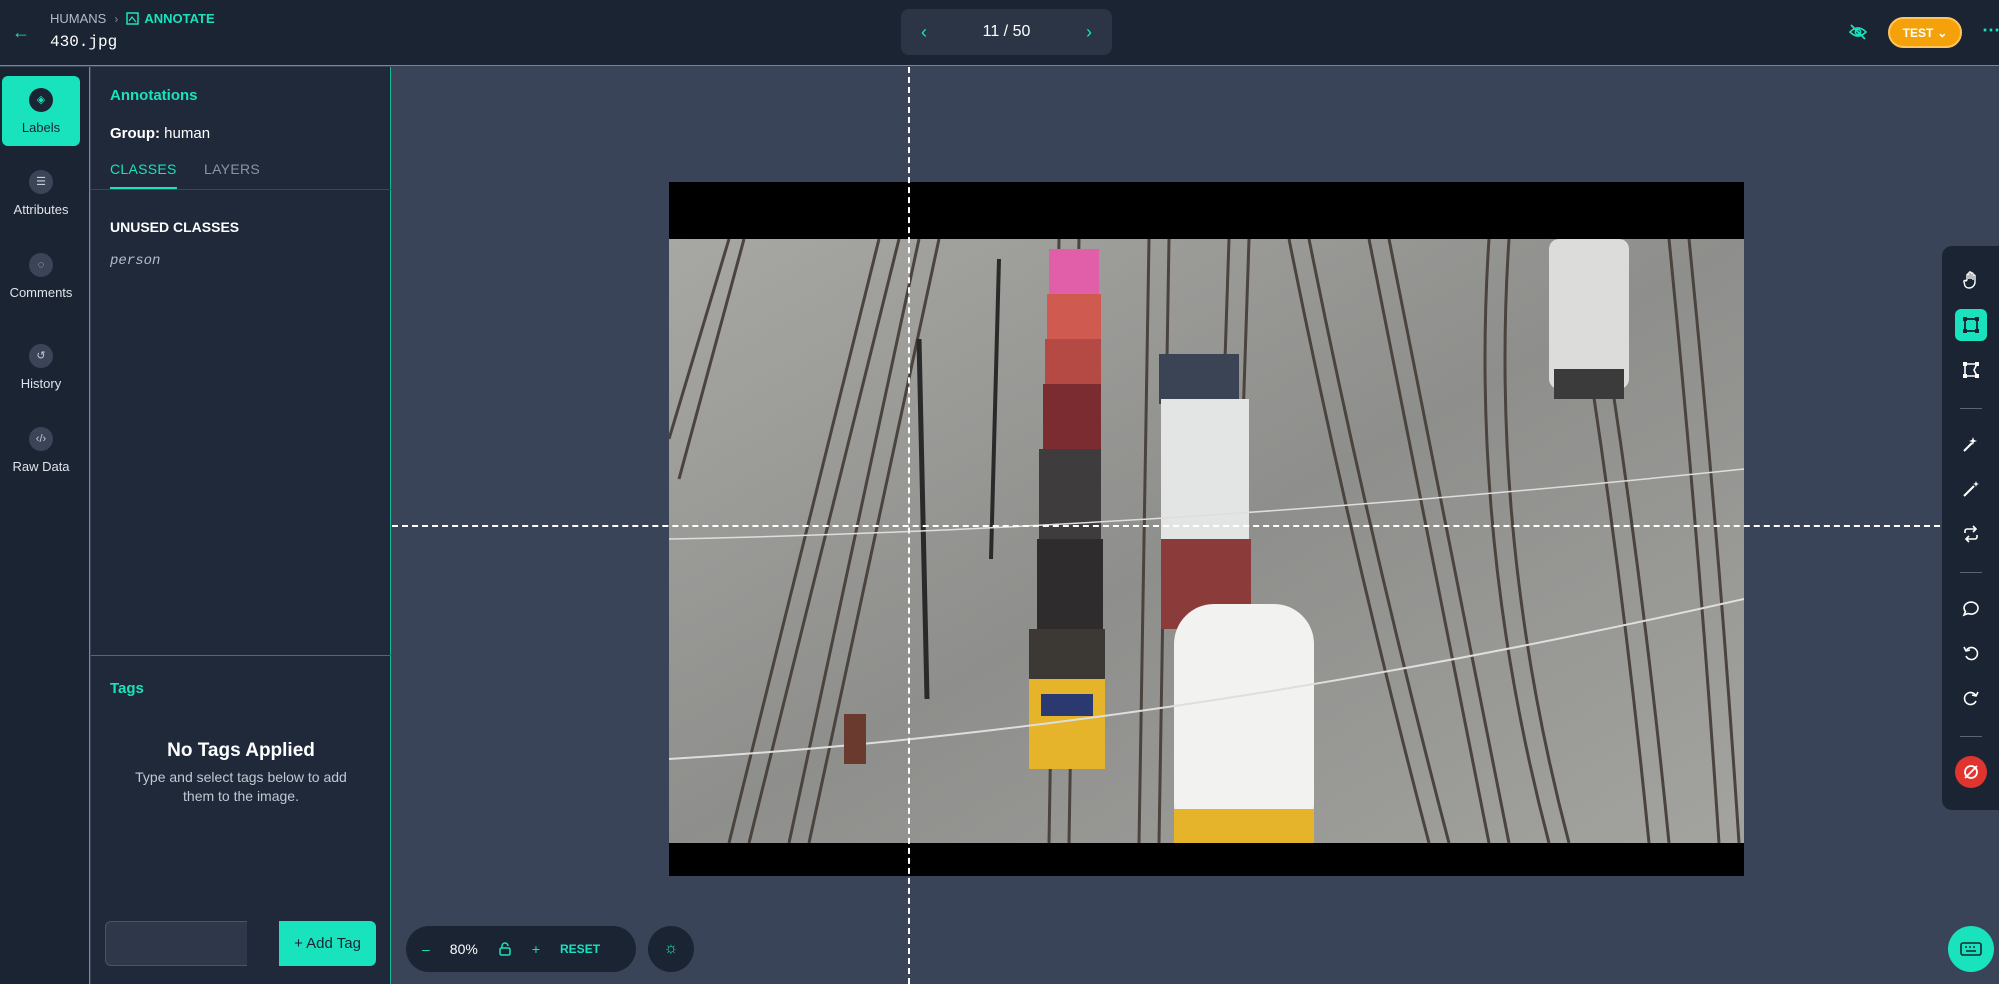  What do you see at coordinates (1858, 32) in the screenshot?
I see `eye-off-icon` at bounding box center [1858, 32].